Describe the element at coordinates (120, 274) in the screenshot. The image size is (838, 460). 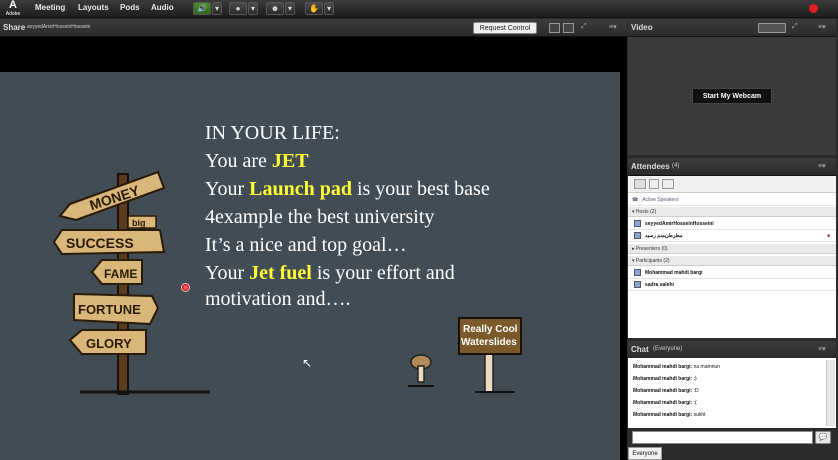
I see `svg-text: FAME` at that location.